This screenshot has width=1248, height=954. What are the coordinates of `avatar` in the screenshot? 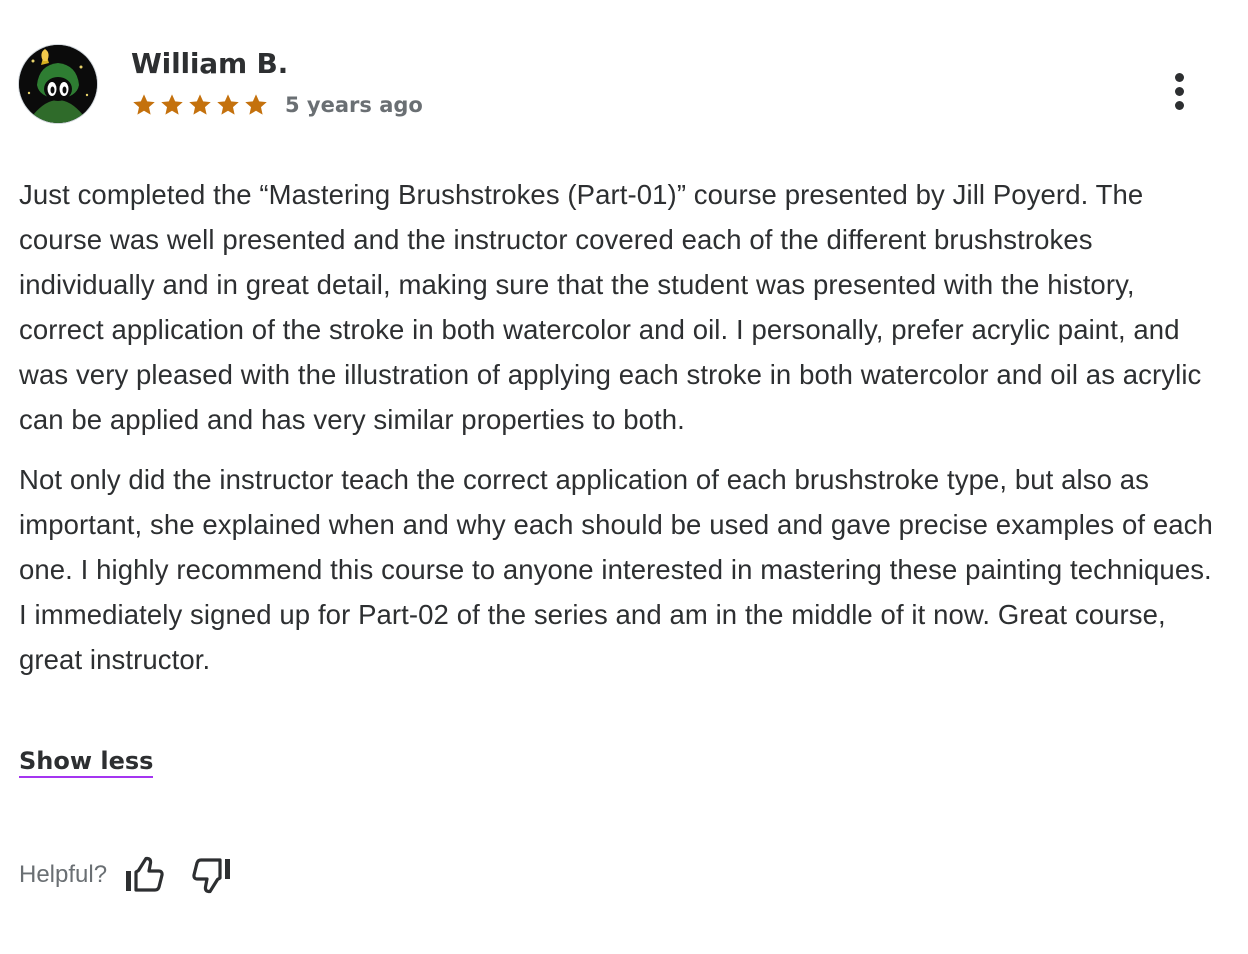 It's located at (58, 84).